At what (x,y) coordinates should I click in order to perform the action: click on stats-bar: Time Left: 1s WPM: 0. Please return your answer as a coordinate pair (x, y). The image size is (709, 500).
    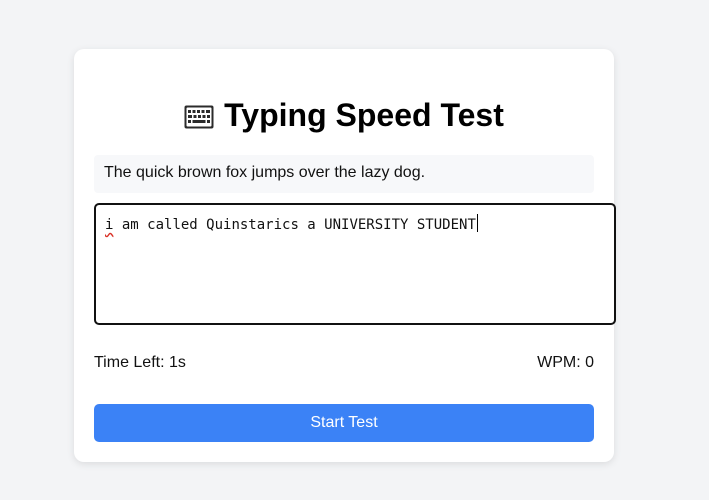
    Looking at the image, I should click on (344, 363).